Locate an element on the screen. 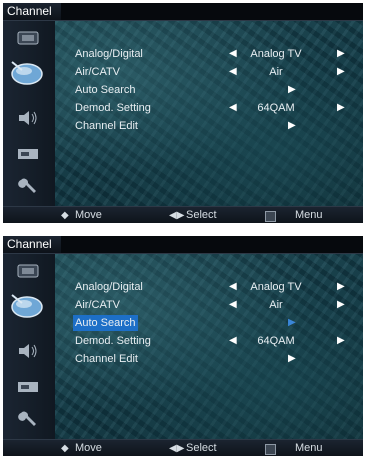 The width and height of the screenshot is (365, 456). item-label-highlighted: Auto Search is located at coordinates (105, 323).